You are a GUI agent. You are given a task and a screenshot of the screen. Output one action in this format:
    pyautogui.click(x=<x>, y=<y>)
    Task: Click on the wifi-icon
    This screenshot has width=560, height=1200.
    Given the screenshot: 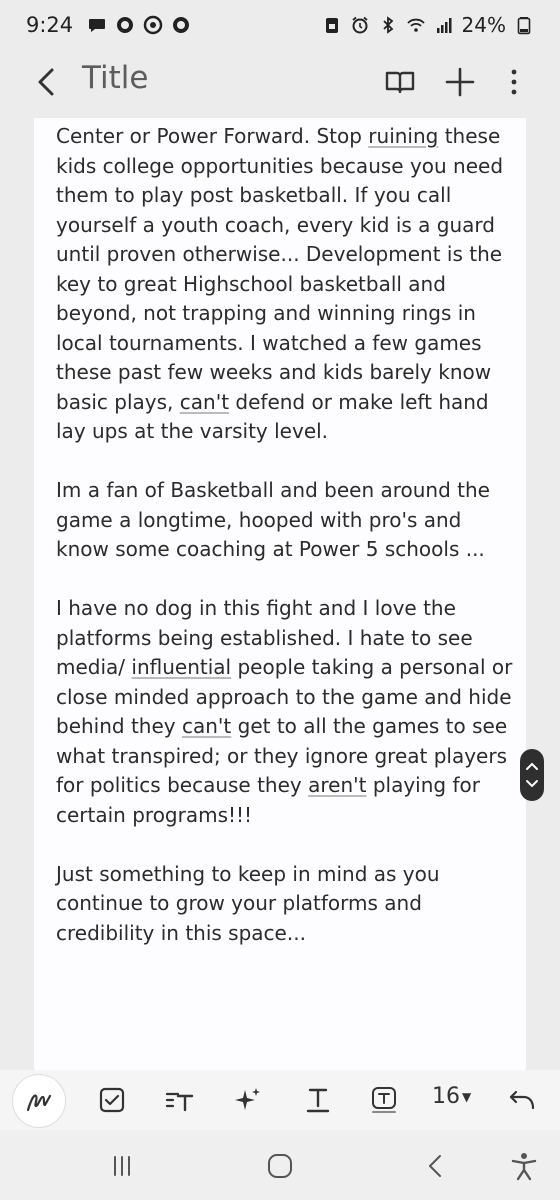 What is the action you would take?
    pyautogui.click(x=415, y=25)
    